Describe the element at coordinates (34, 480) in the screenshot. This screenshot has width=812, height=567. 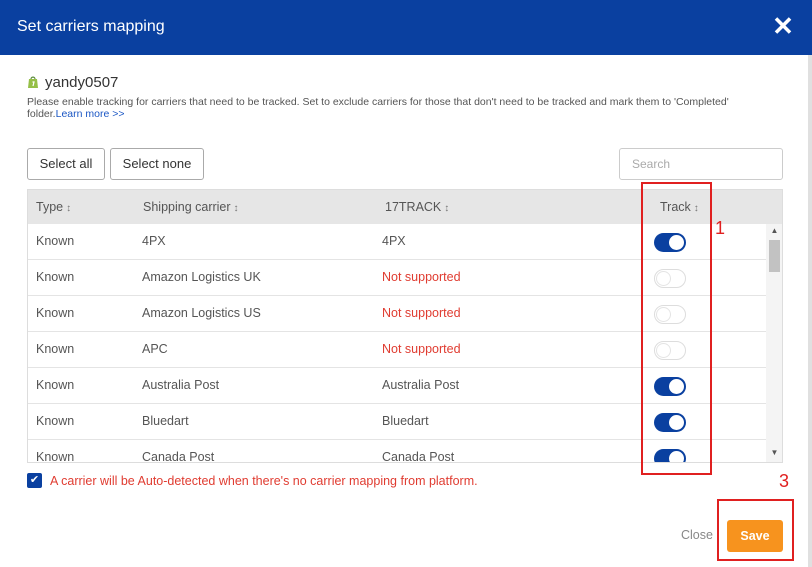
I see `auto-detect-checkbox: ✔` at that location.